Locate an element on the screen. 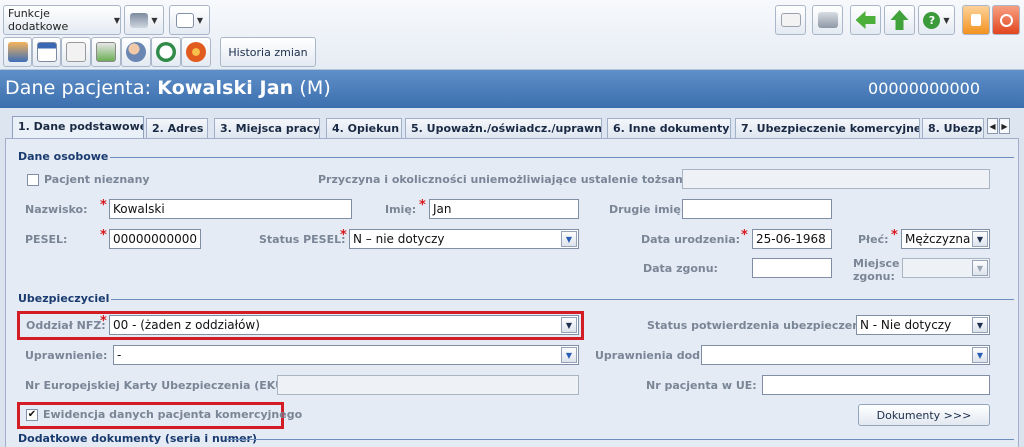 Image resolution: width=1024 pixels, height=447 pixels. calendar-icon is located at coordinates (46, 52).